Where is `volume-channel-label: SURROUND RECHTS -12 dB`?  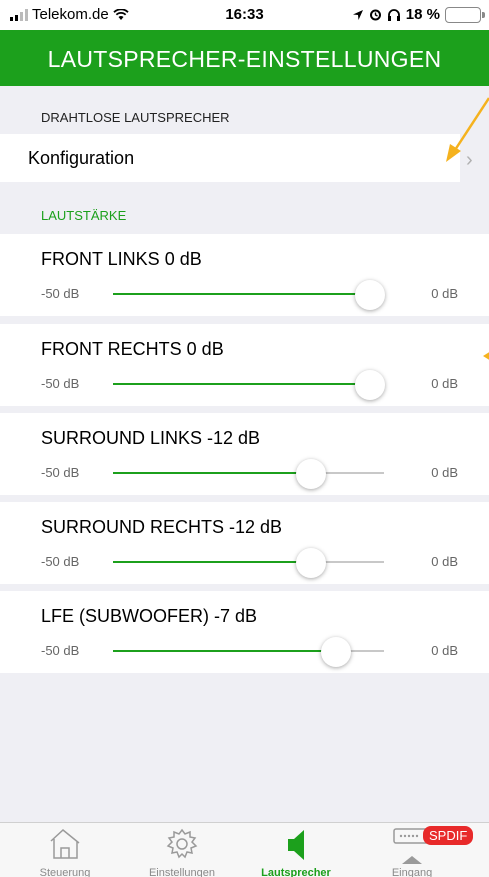 volume-channel-label: SURROUND RECHTS -12 dB is located at coordinates (162, 527).